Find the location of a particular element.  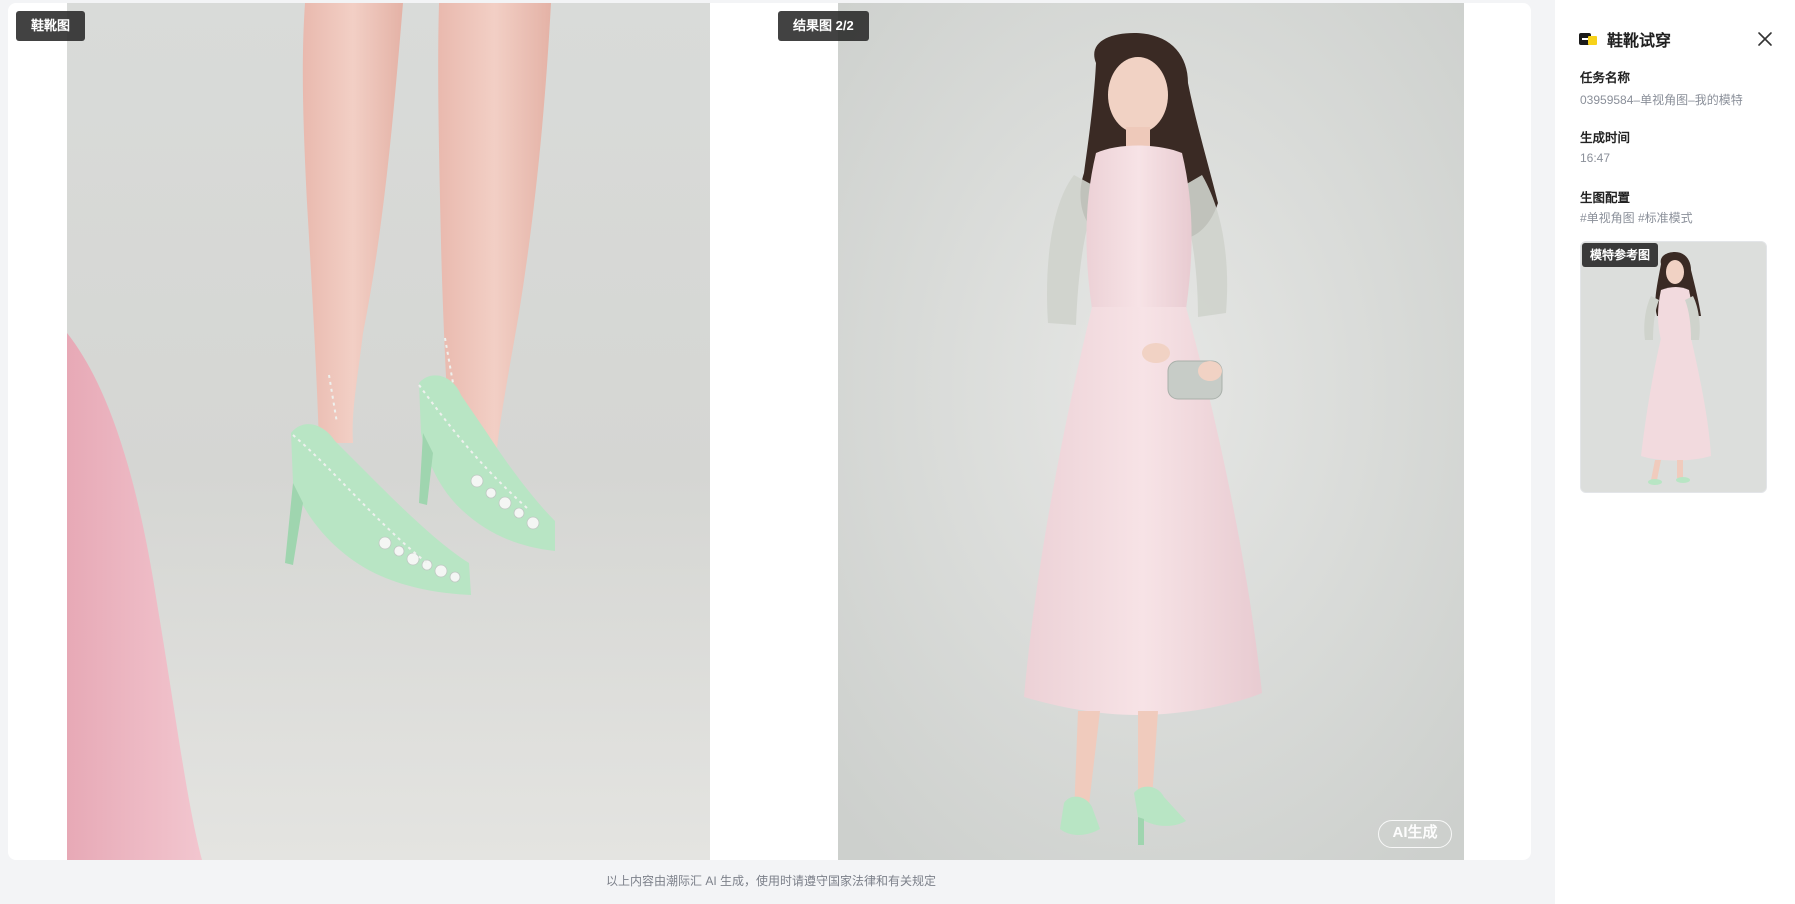

task-name-value: 03959584–单视角图–我的模特 is located at coordinates (1661, 100).